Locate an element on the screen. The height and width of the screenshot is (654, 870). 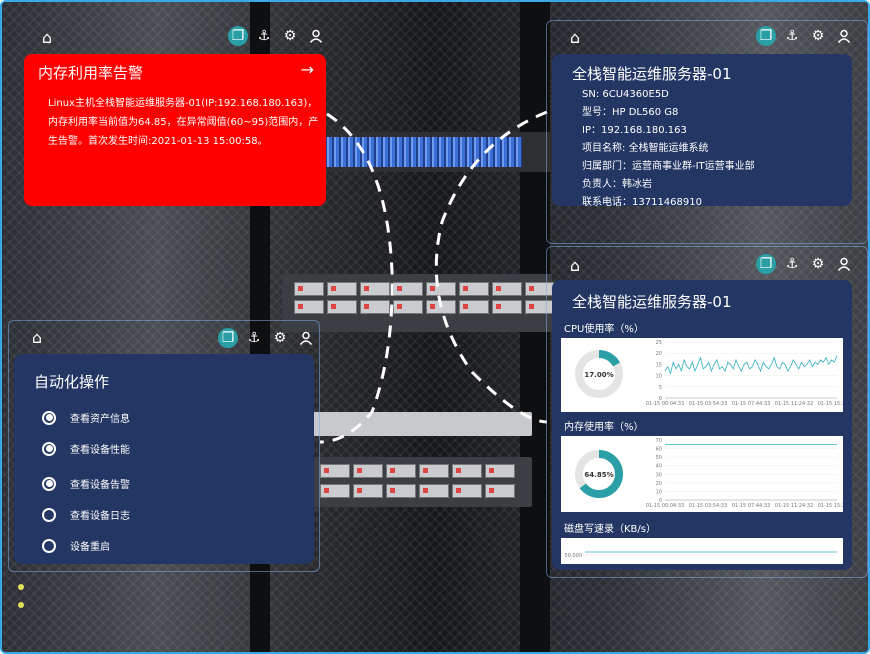
ops-option-alarm: 查看设备告警 is located at coordinates (86, 483).